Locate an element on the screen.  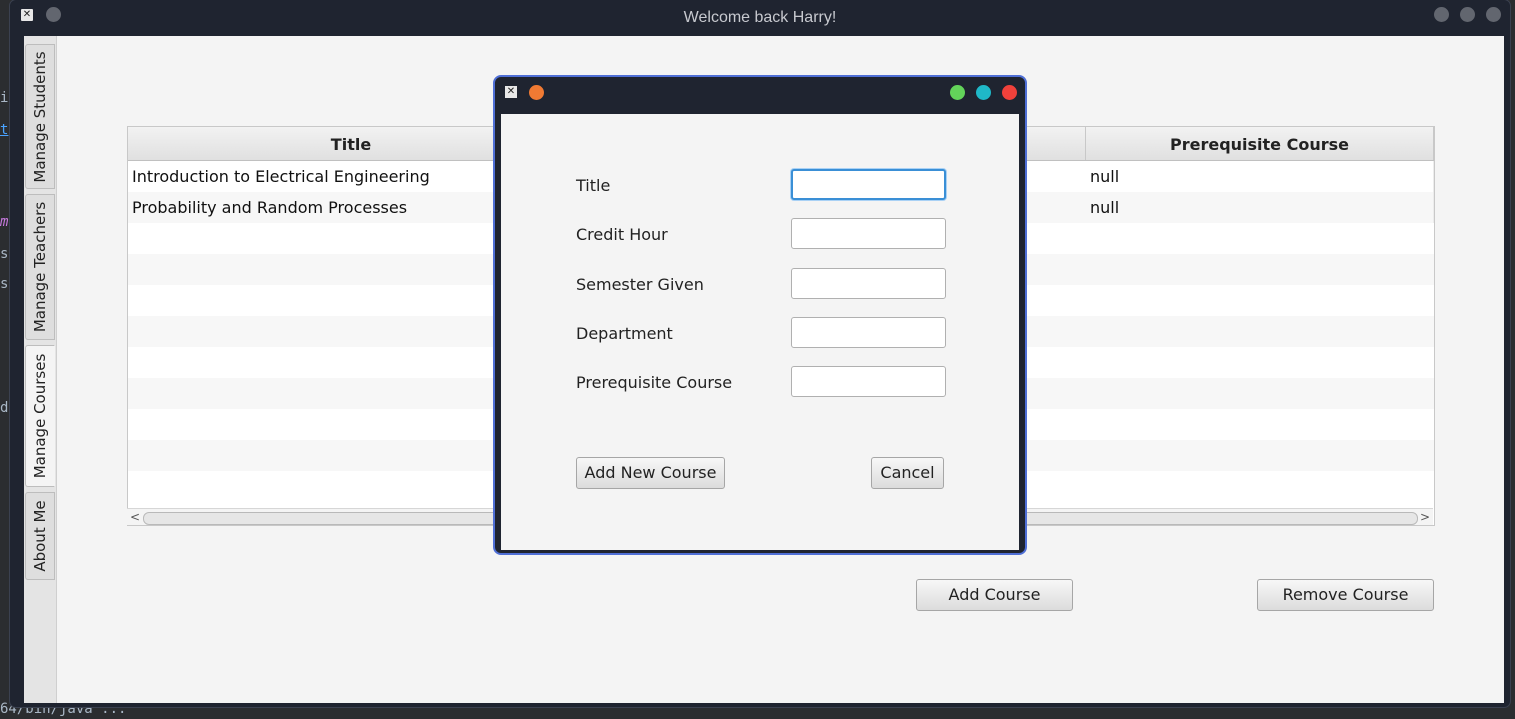
add-course-button: Add Course is located at coordinates (994, 595).